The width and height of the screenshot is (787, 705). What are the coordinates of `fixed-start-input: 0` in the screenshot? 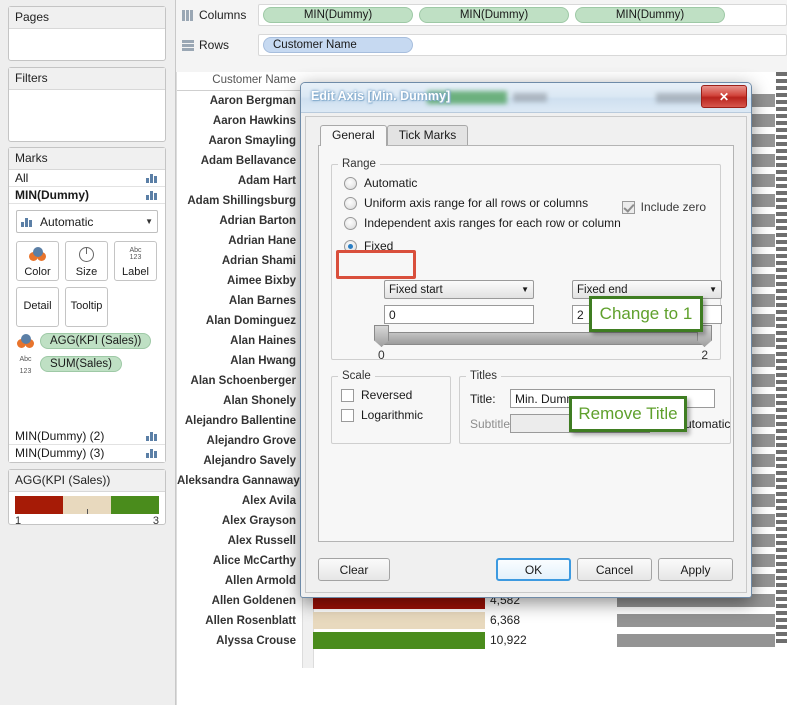 It's located at (459, 314).